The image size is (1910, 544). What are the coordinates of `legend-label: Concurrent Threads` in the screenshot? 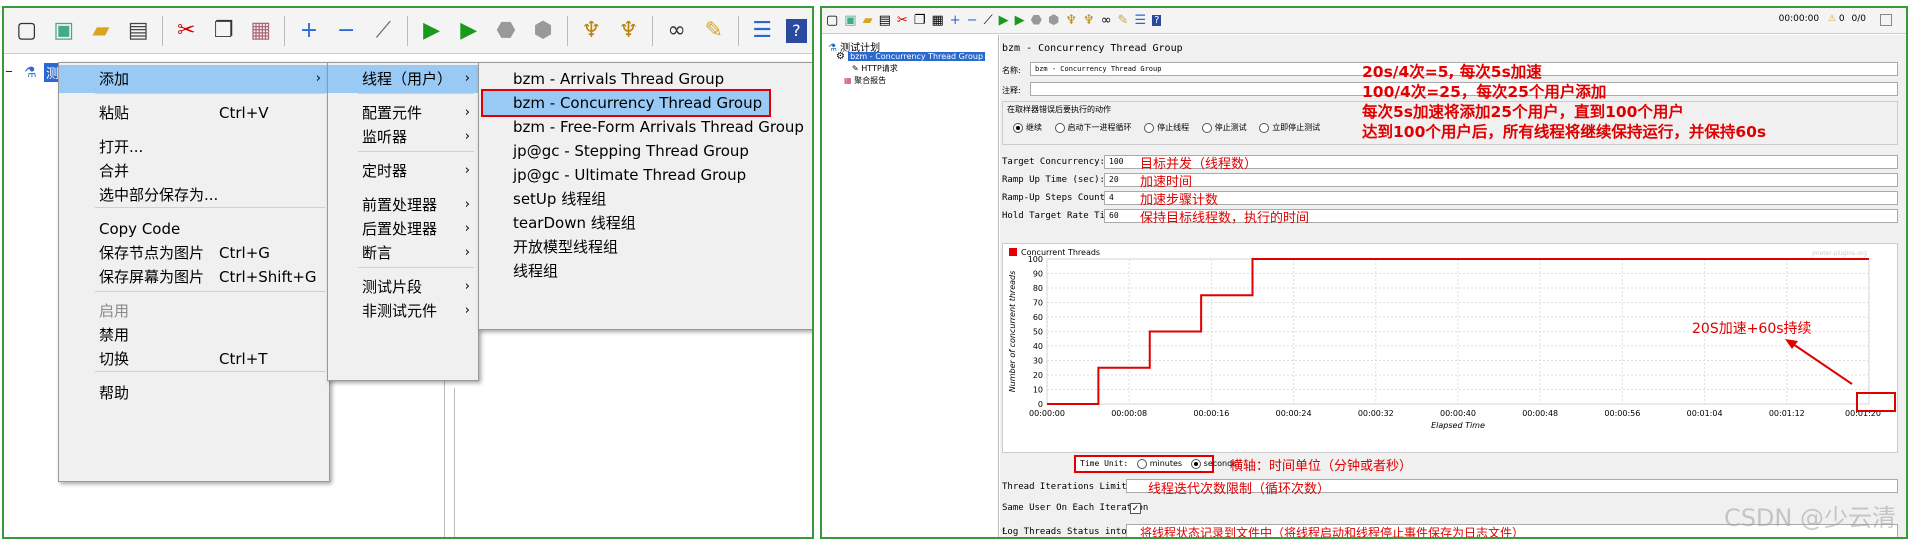 It's located at (1060, 252).